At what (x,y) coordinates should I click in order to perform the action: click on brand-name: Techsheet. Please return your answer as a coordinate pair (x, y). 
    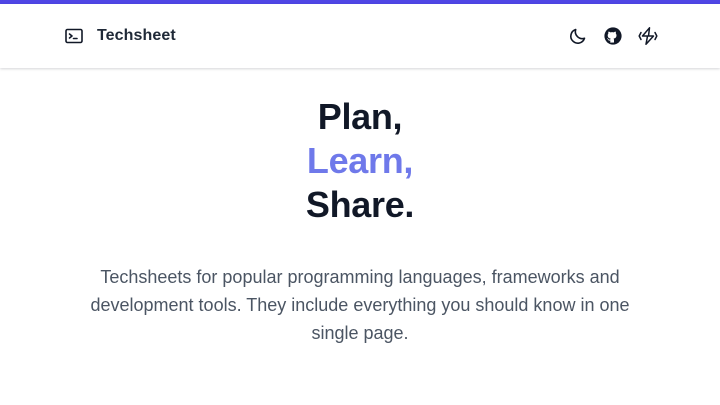
    Looking at the image, I should click on (136, 35).